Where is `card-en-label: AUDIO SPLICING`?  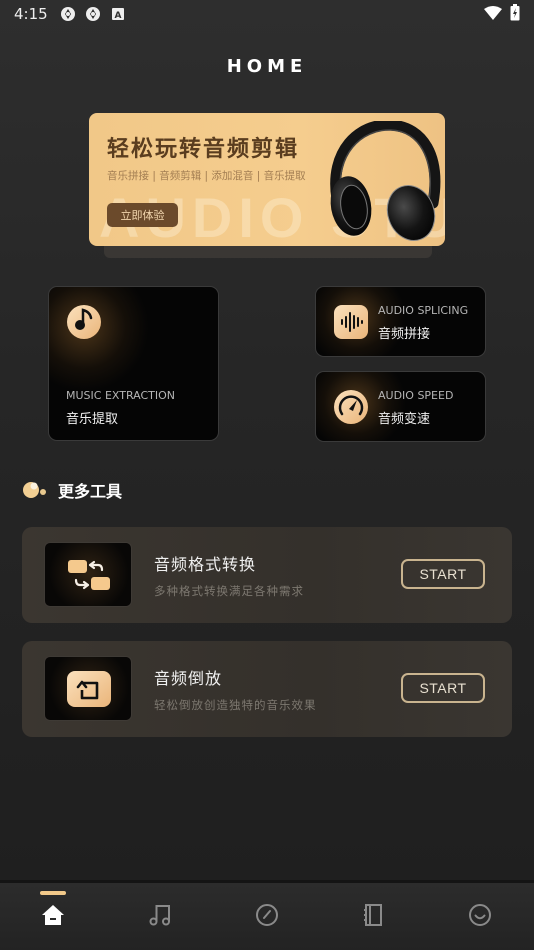 card-en-label: AUDIO SPLICING is located at coordinates (423, 310).